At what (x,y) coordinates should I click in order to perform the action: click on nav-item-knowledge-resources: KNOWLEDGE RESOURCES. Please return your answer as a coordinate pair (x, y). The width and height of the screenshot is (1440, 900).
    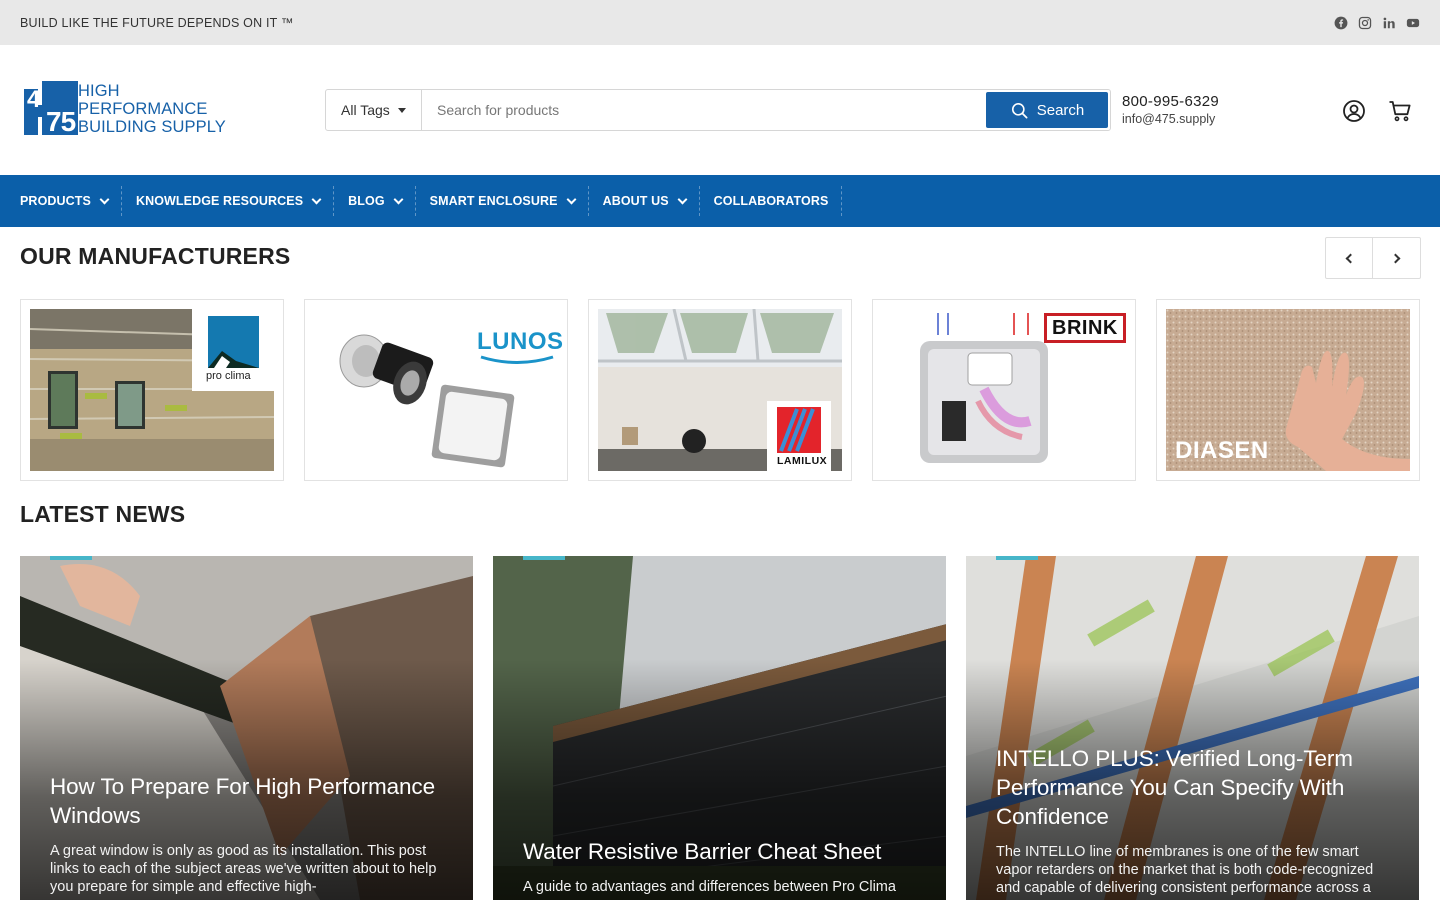
    Looking at the image, I should click on (228, 201).